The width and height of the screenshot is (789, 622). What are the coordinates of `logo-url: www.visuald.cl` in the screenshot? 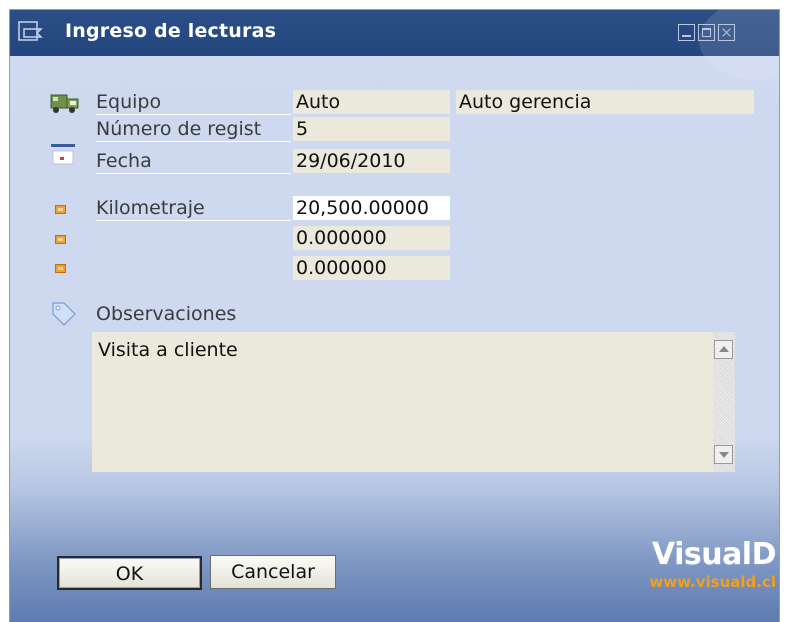 It's located at (712, 582).